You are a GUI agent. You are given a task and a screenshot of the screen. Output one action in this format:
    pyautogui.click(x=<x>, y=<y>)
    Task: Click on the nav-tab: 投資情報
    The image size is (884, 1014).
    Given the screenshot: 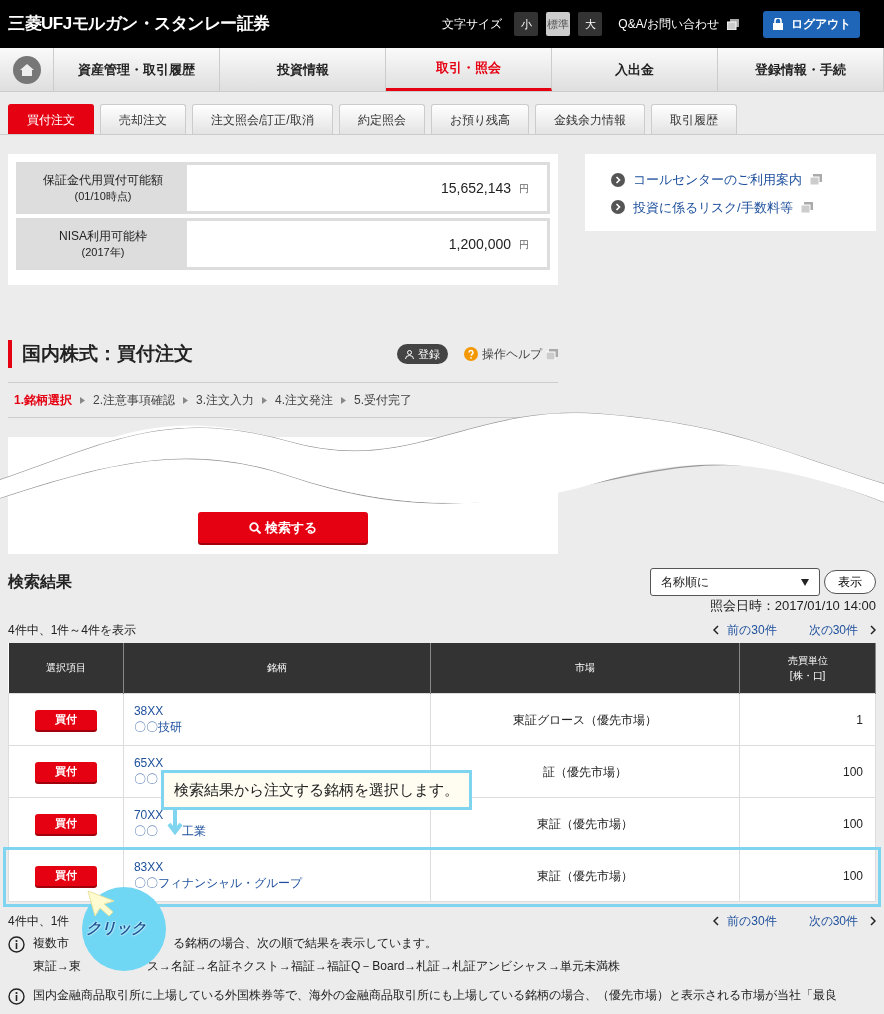 What is the action you would take?
    pyautogui.click(x=303, y=69)
    